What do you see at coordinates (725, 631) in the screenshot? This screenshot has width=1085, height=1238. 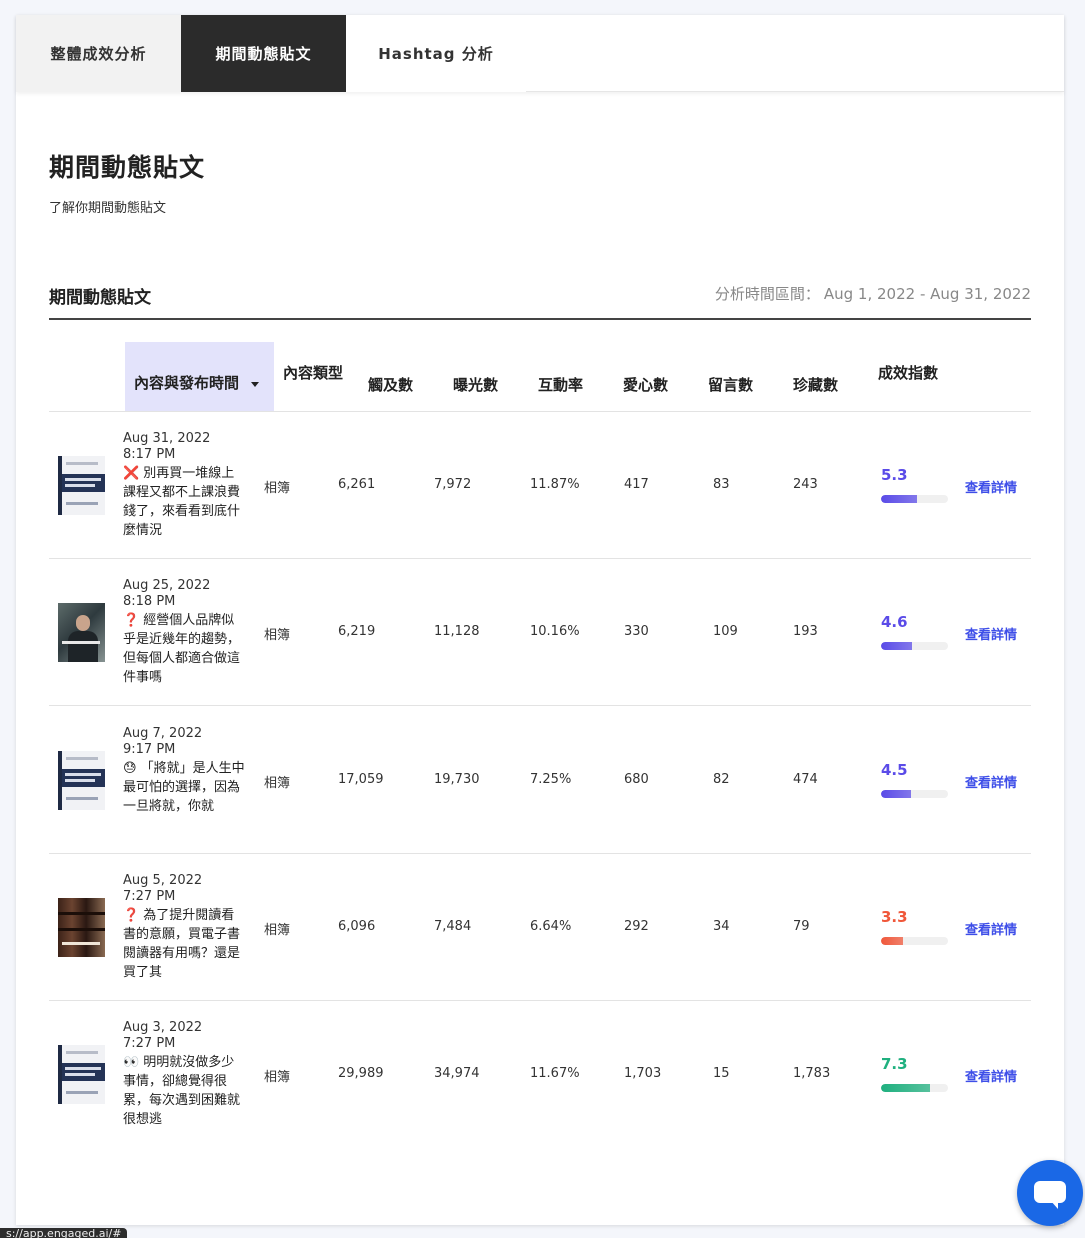 I see `cell-comments: 109` at bounding box center [725, 631].